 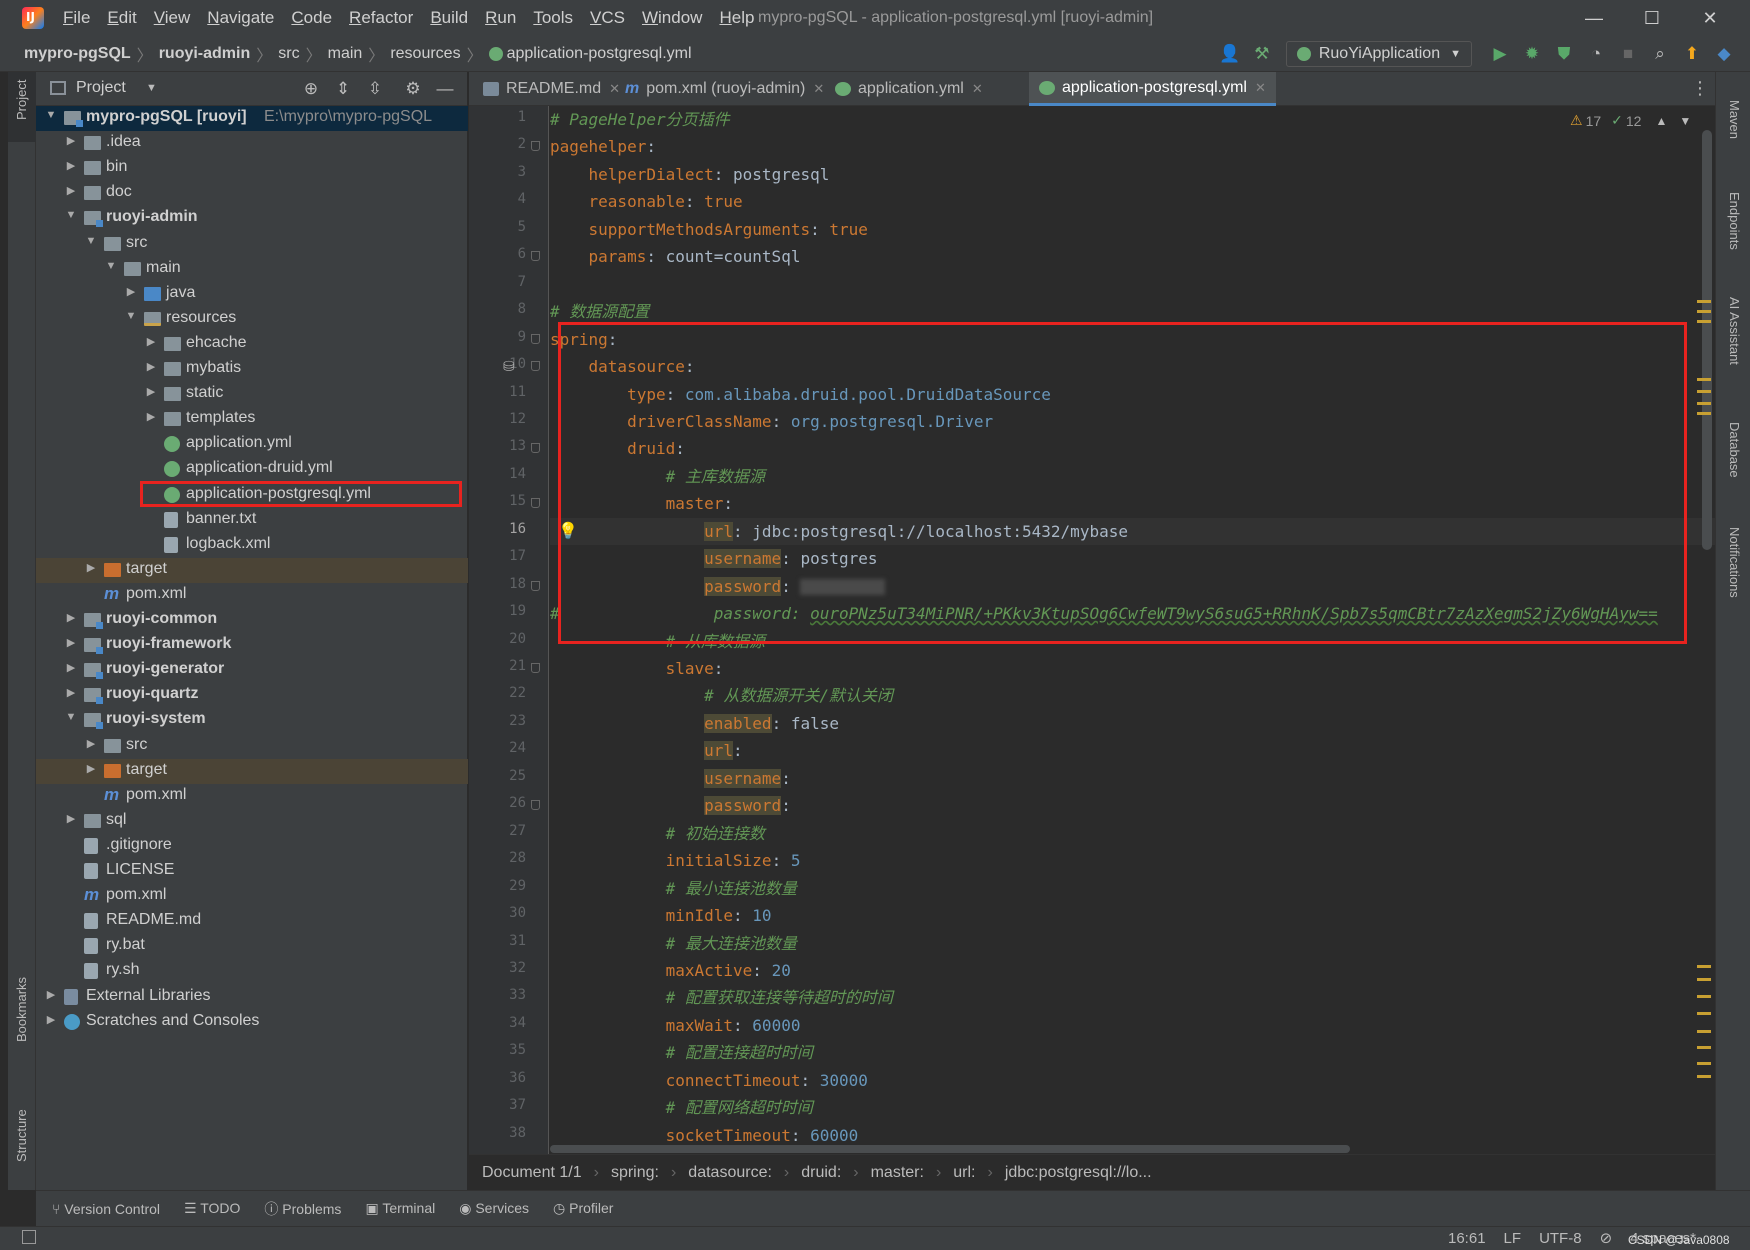 What do you see at coordinates (252, 444) in the screenshot?
I see `tree-item-file-application-yml: application.yml` at bounding box center [252, 444].